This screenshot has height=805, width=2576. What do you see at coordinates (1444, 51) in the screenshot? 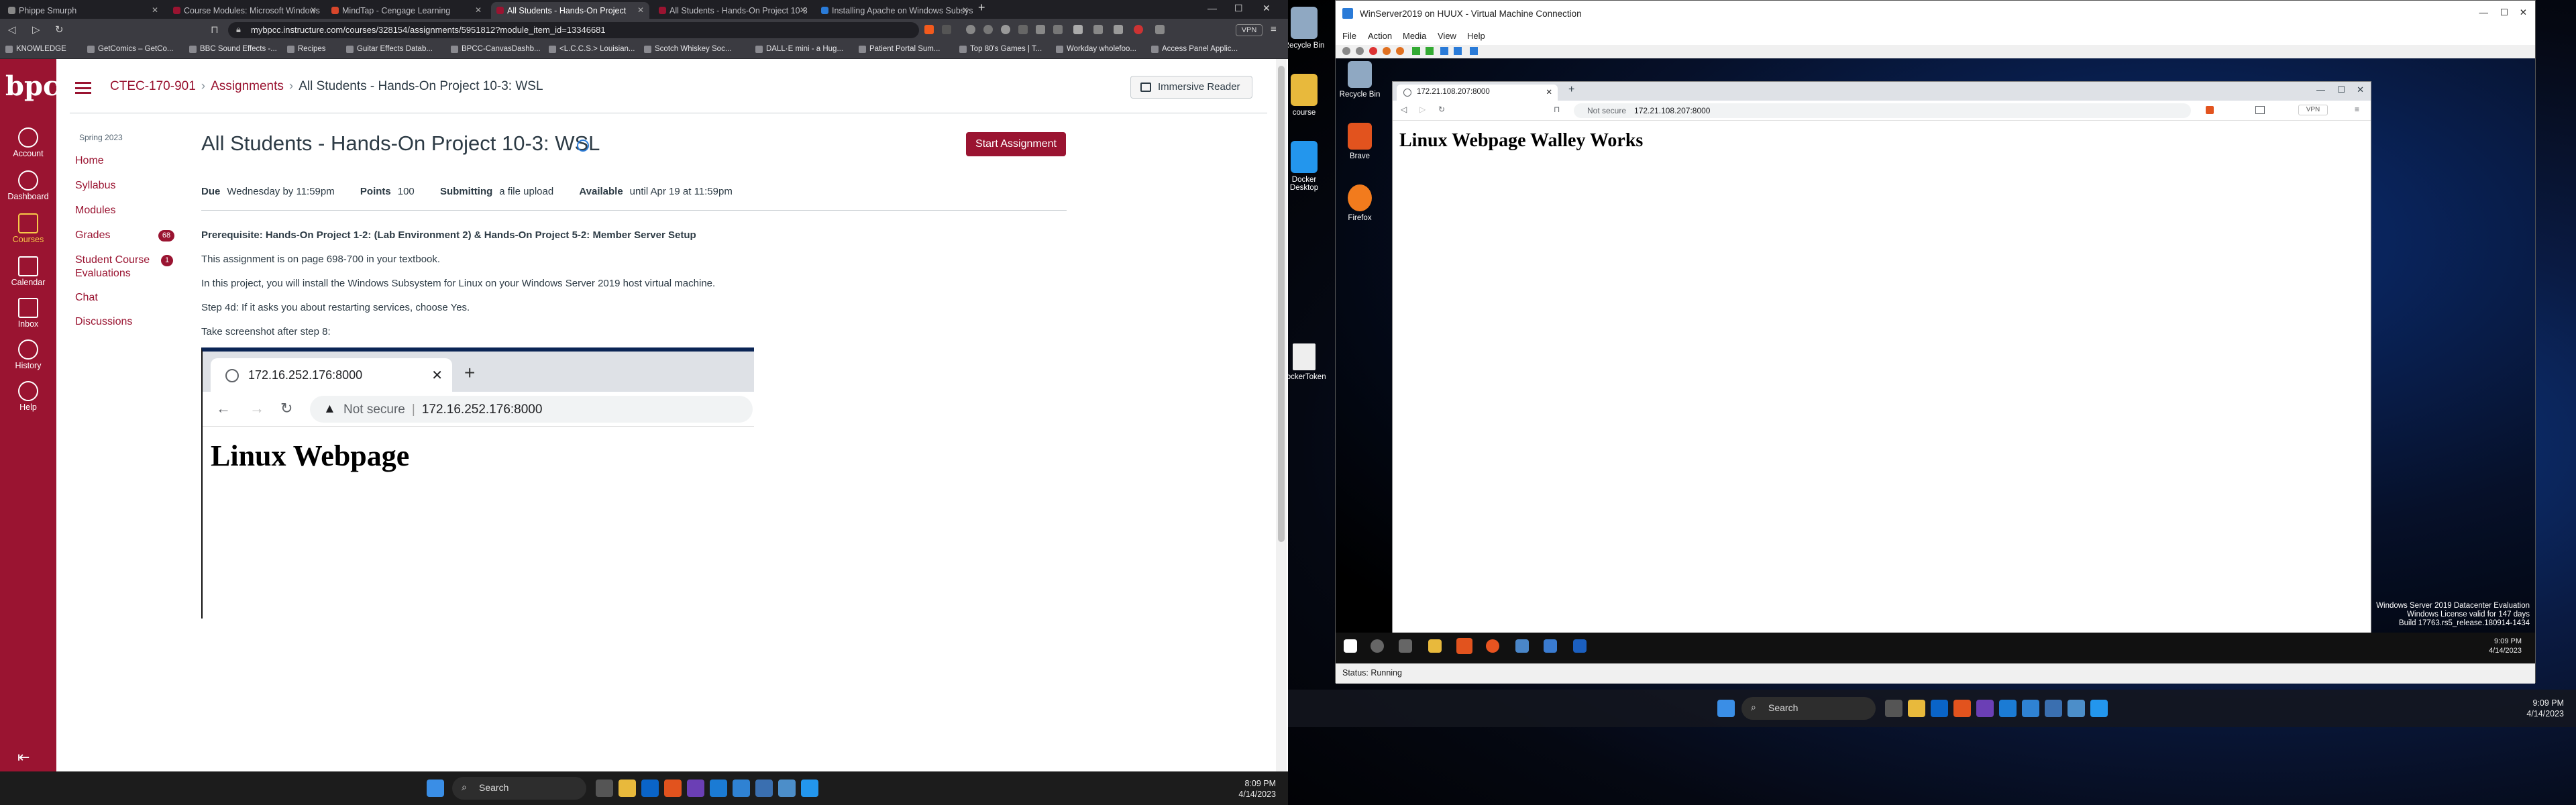
I see `checkpoint-icon` at bounding box center [1444, 51].